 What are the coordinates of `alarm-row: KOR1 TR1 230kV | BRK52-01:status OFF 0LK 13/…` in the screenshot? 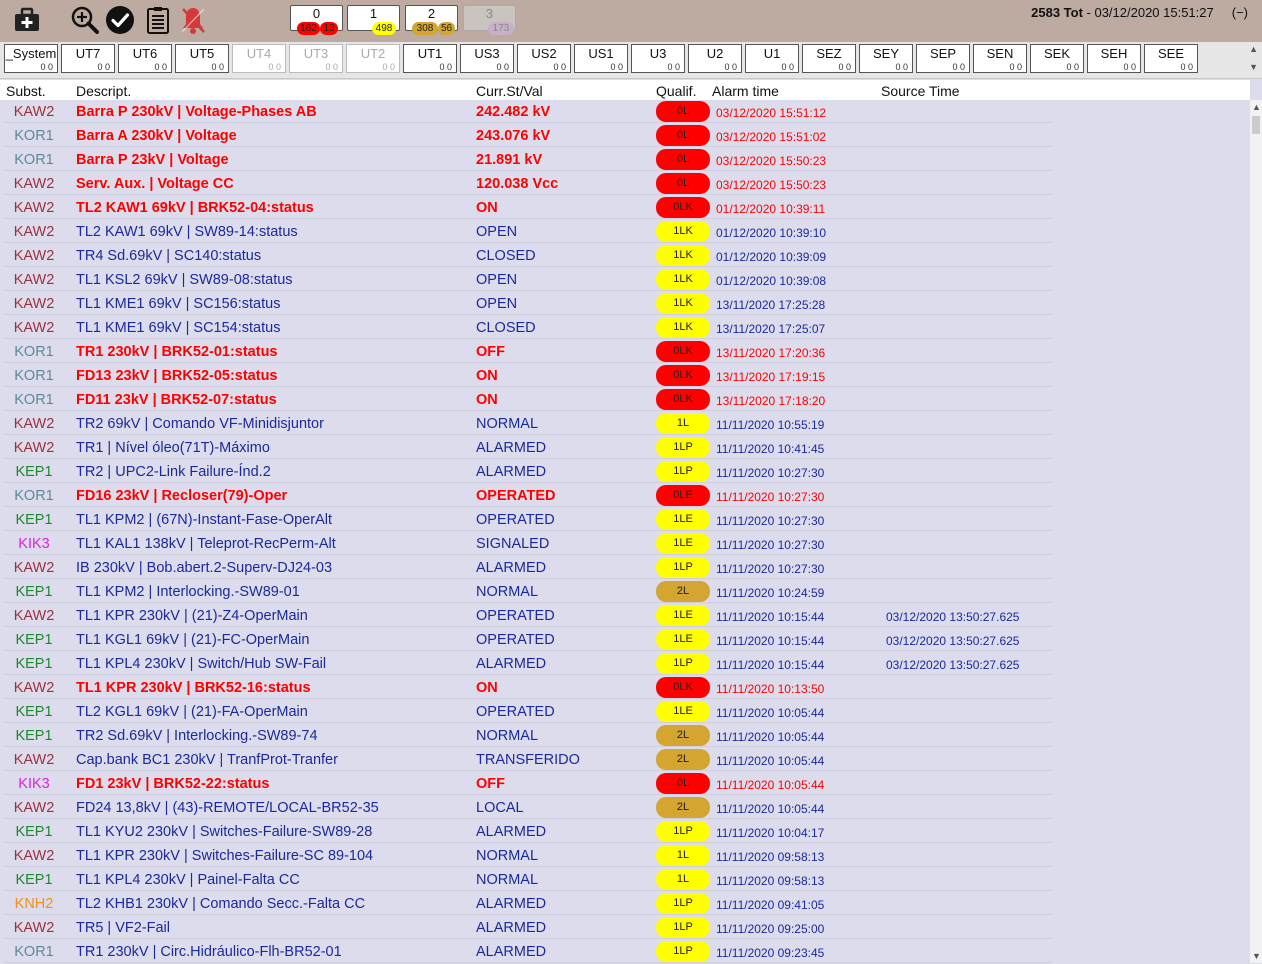 It's located at (625, 352).